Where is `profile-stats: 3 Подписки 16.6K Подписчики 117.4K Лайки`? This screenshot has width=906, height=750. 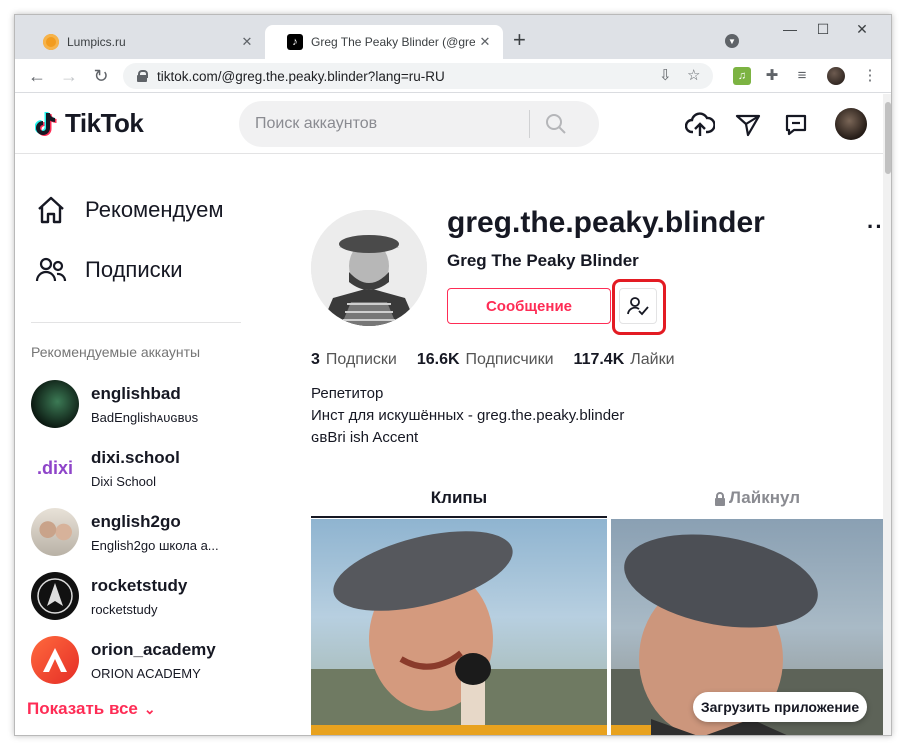
profile-stats: 3 Подписки 16.6K Подписчики 117.4K Лайки is located at coordinates (503, 360).